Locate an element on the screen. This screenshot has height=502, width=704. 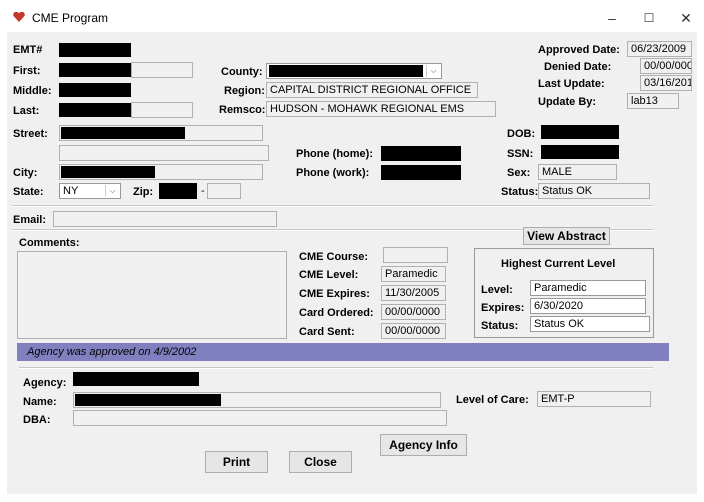
agency-redacted is located at coordinates (136, 379).